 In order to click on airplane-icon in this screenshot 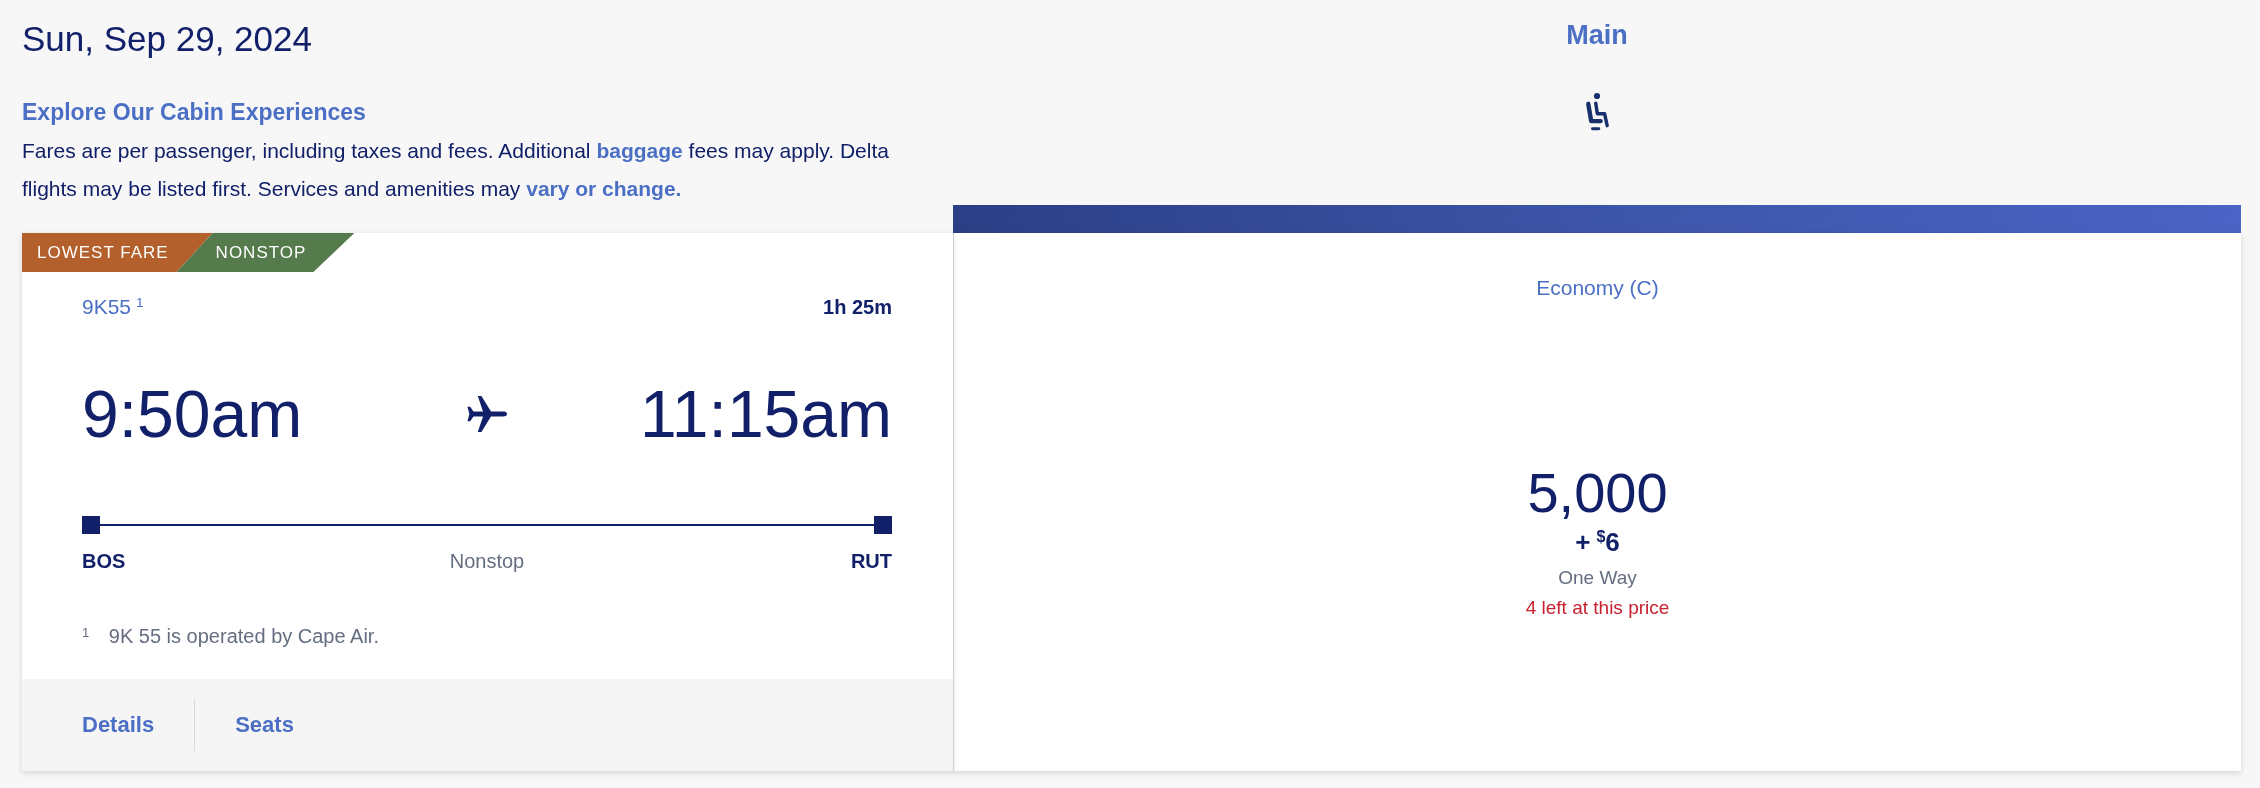, I will do `click(487, 414)`.